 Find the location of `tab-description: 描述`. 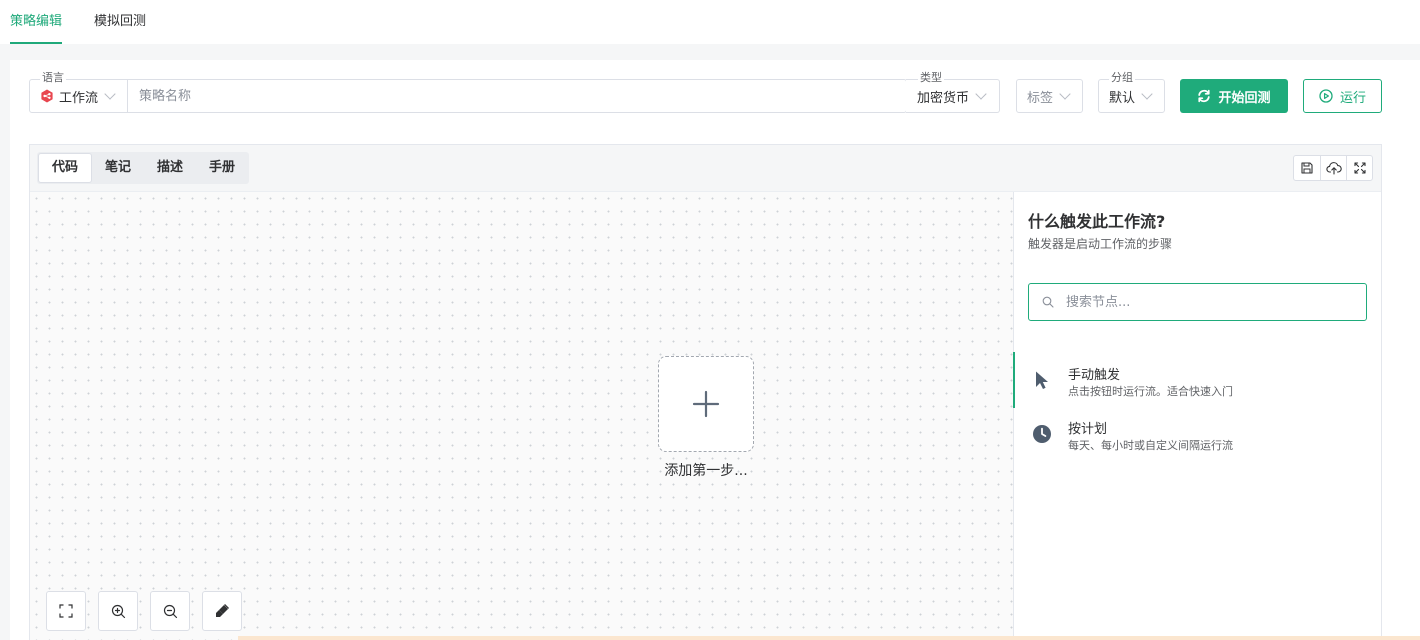

tab-description: 描述 is located at coordinates (170, 168).